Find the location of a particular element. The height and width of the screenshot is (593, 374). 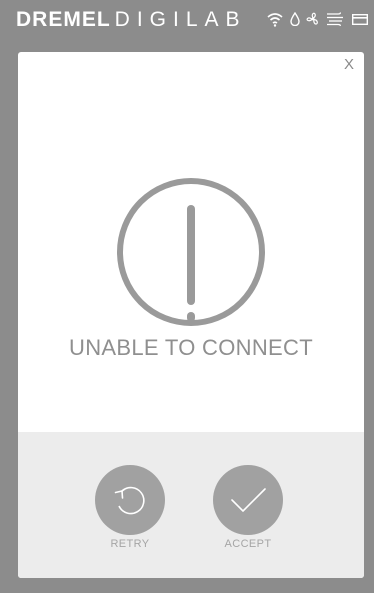

retry-label: RETRY is located at coordinates (130, 544).